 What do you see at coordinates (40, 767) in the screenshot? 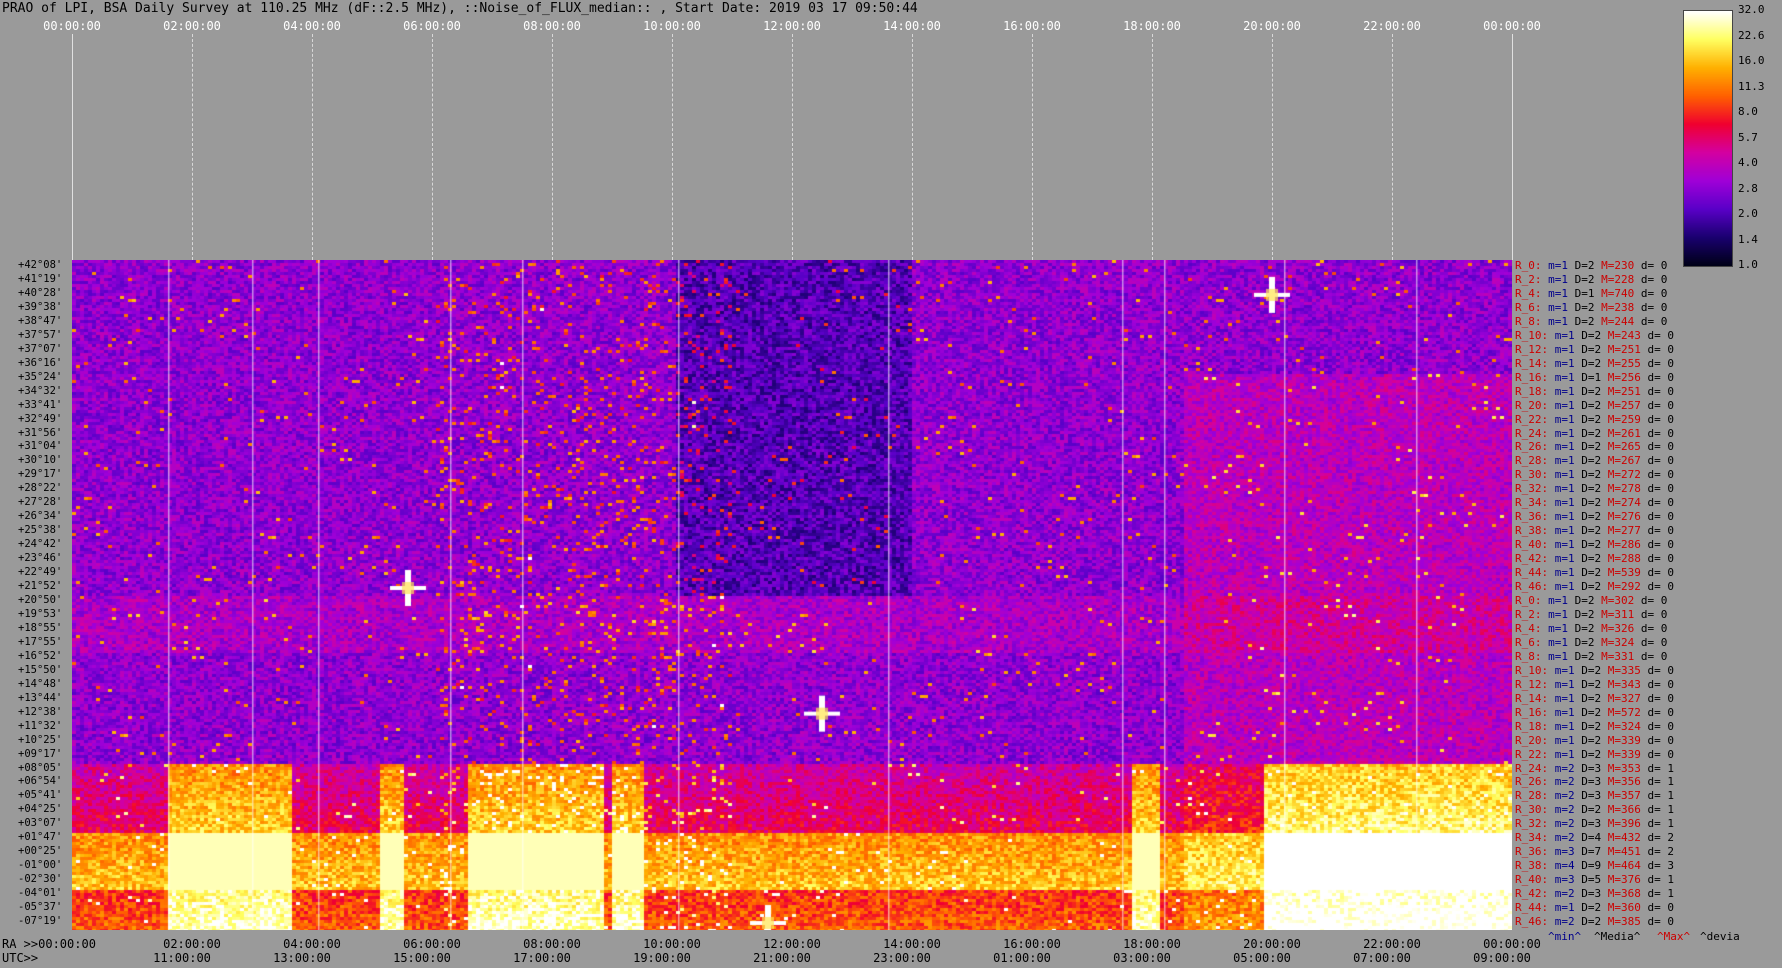
I see `dec-label: +08°05'` at bounding box center [40, 767].